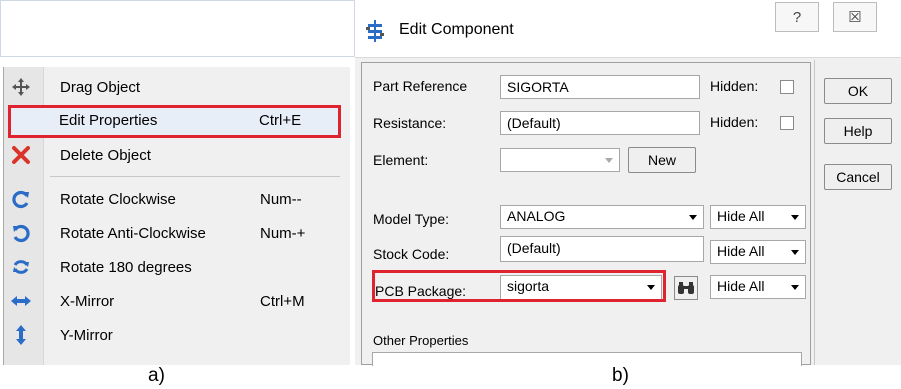  I want to click on menu-item-x-mirror: X-Mirror Ctrl+M, so click(177, 301).